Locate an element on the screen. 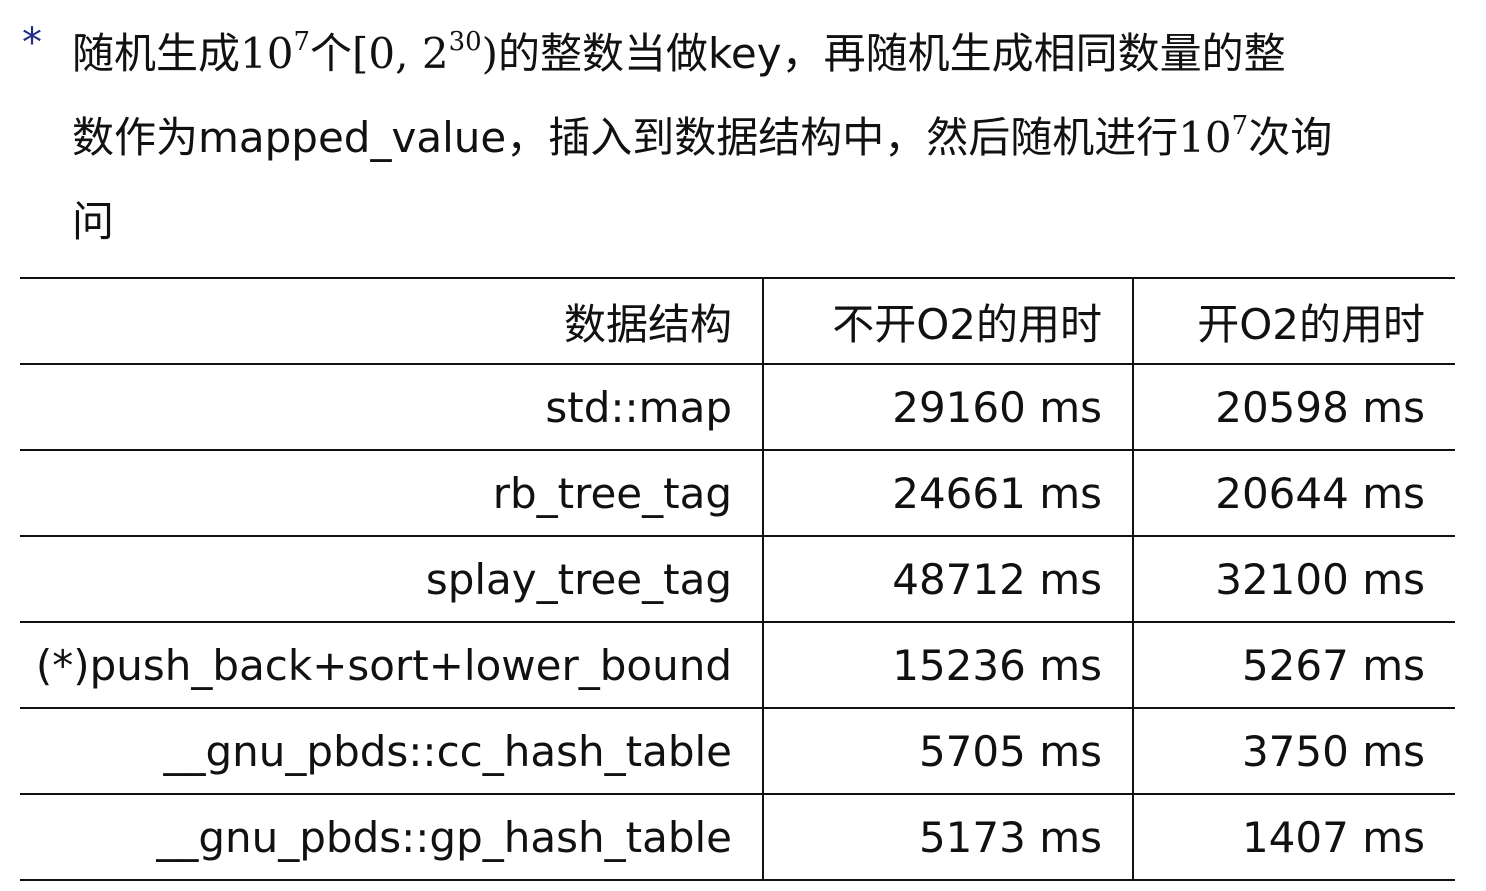  cell-no-o2-time: 24661 ms is located at coordinates (947, 493).